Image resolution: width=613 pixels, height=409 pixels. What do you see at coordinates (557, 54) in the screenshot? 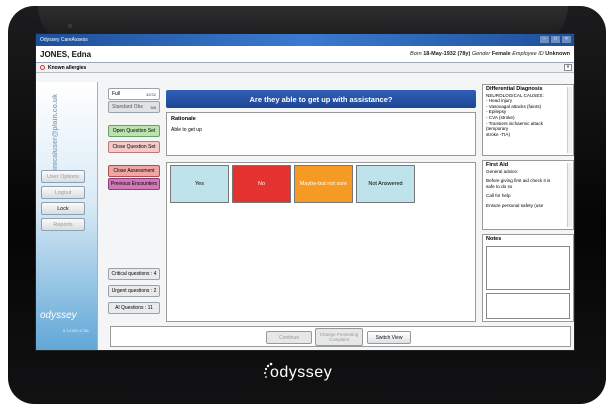
I see `employee-value: Unknown` at bounding box center [557, 54].